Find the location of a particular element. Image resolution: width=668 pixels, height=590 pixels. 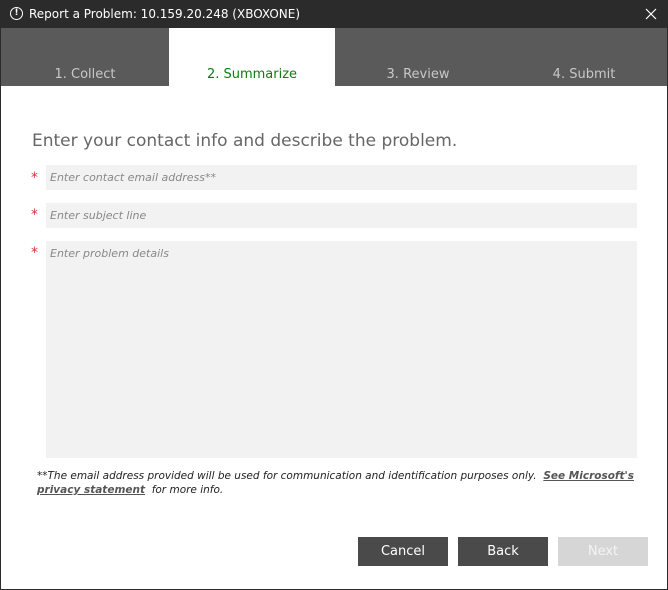

cancel-button: Cancel is located at coordinates (403, 551).